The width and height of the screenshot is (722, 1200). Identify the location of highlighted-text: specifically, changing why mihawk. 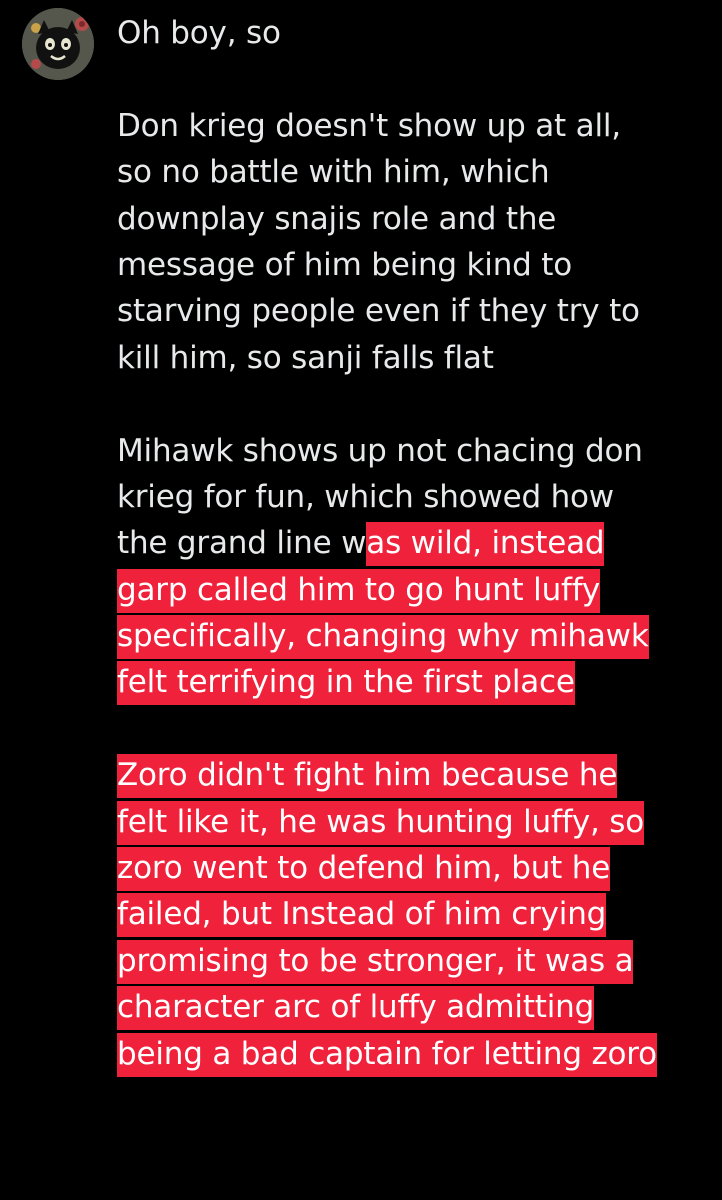
(383, 637).